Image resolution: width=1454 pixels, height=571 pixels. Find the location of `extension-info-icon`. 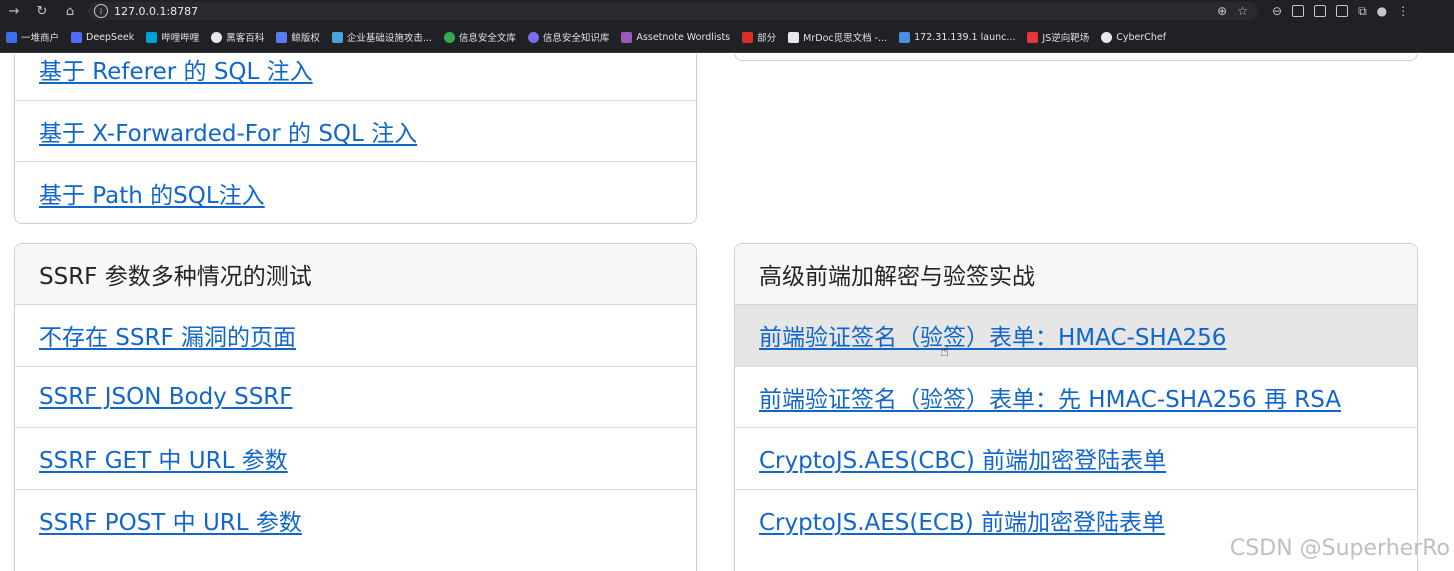

extension-info-icon is located at coordinates (1342, 11).